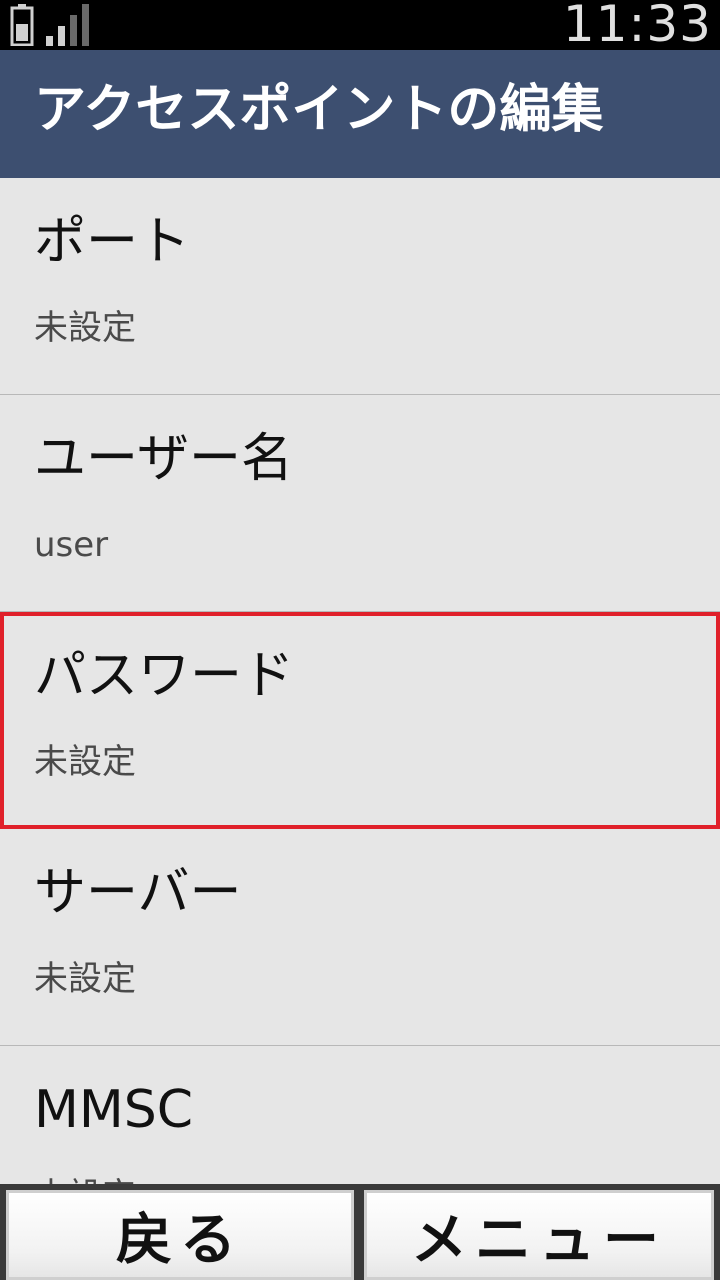 The height and width of the screenshot is (1280, 720). Describe the element at coordinates (71, 545) in the screenshot. I see `list-item-value: user` at that location.